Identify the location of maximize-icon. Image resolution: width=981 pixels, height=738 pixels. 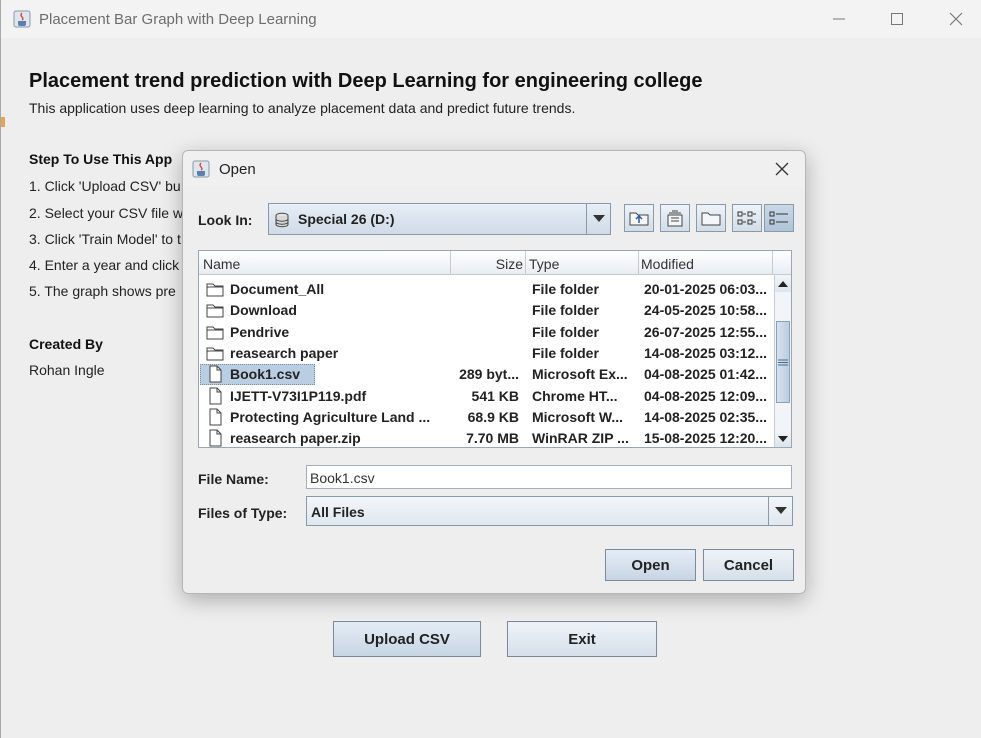
(897, 19).